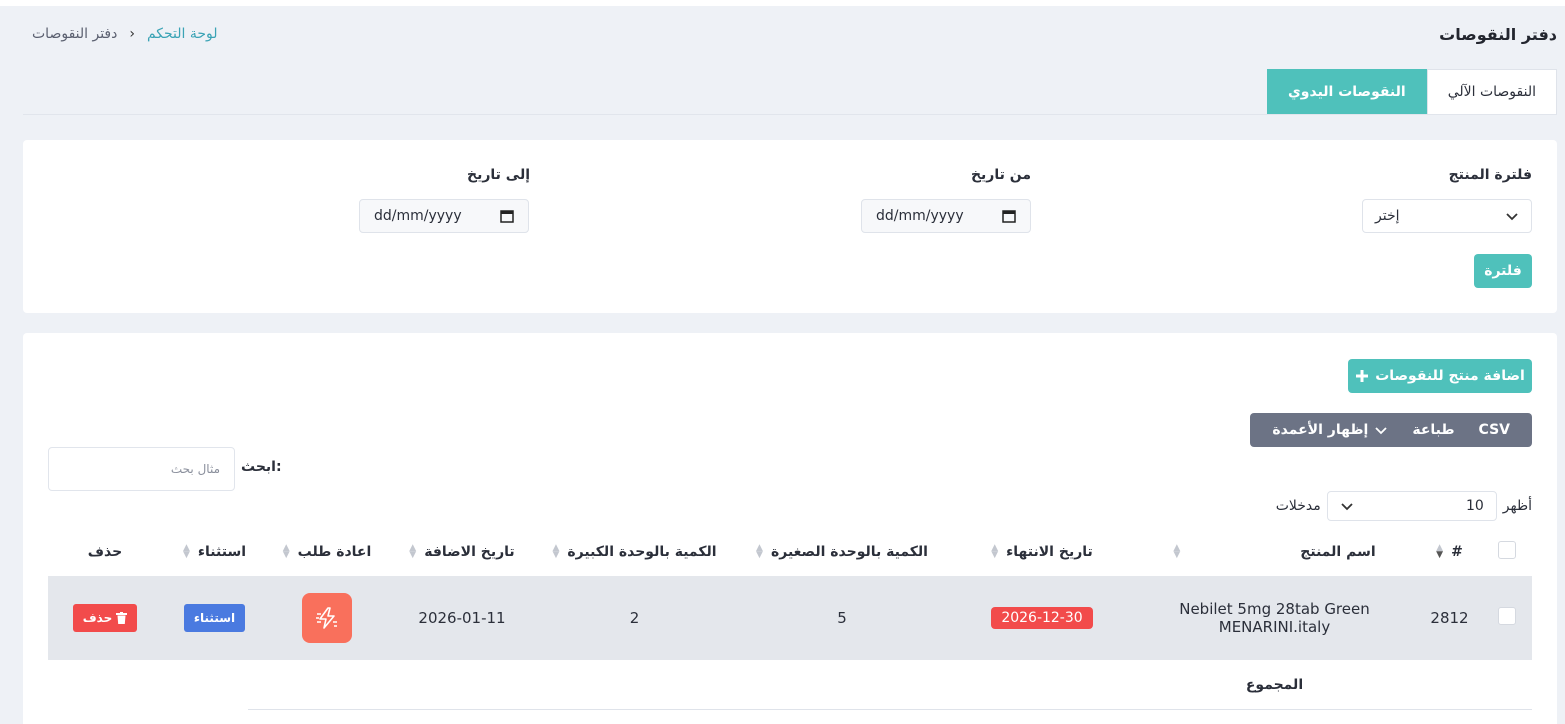  I want to click on header-label: استثناء, so click(222, 551).